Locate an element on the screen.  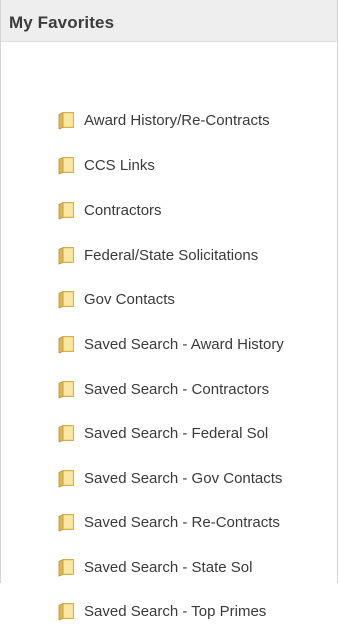
favorite-item: Saved Search - Top Primes is located at coordinates (161, 611).